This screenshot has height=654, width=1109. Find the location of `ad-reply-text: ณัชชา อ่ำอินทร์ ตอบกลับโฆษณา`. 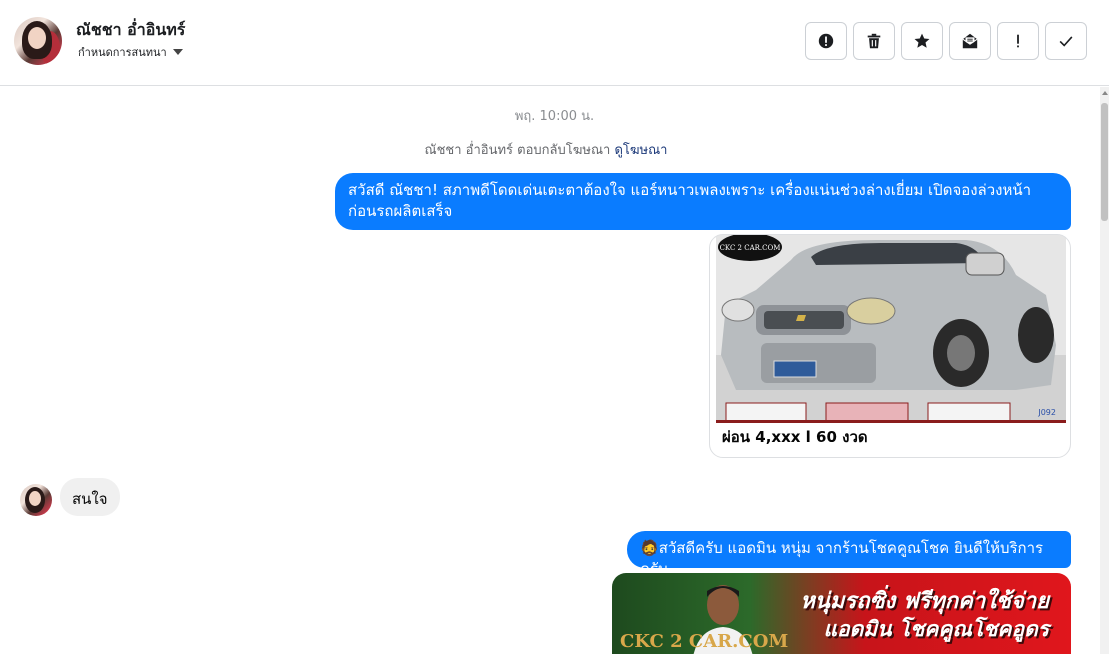

ad-reply-text: ณัชชา อ่ำอินทร์ ตอบกลับโฆษณา is located at coordinates (517, 150).